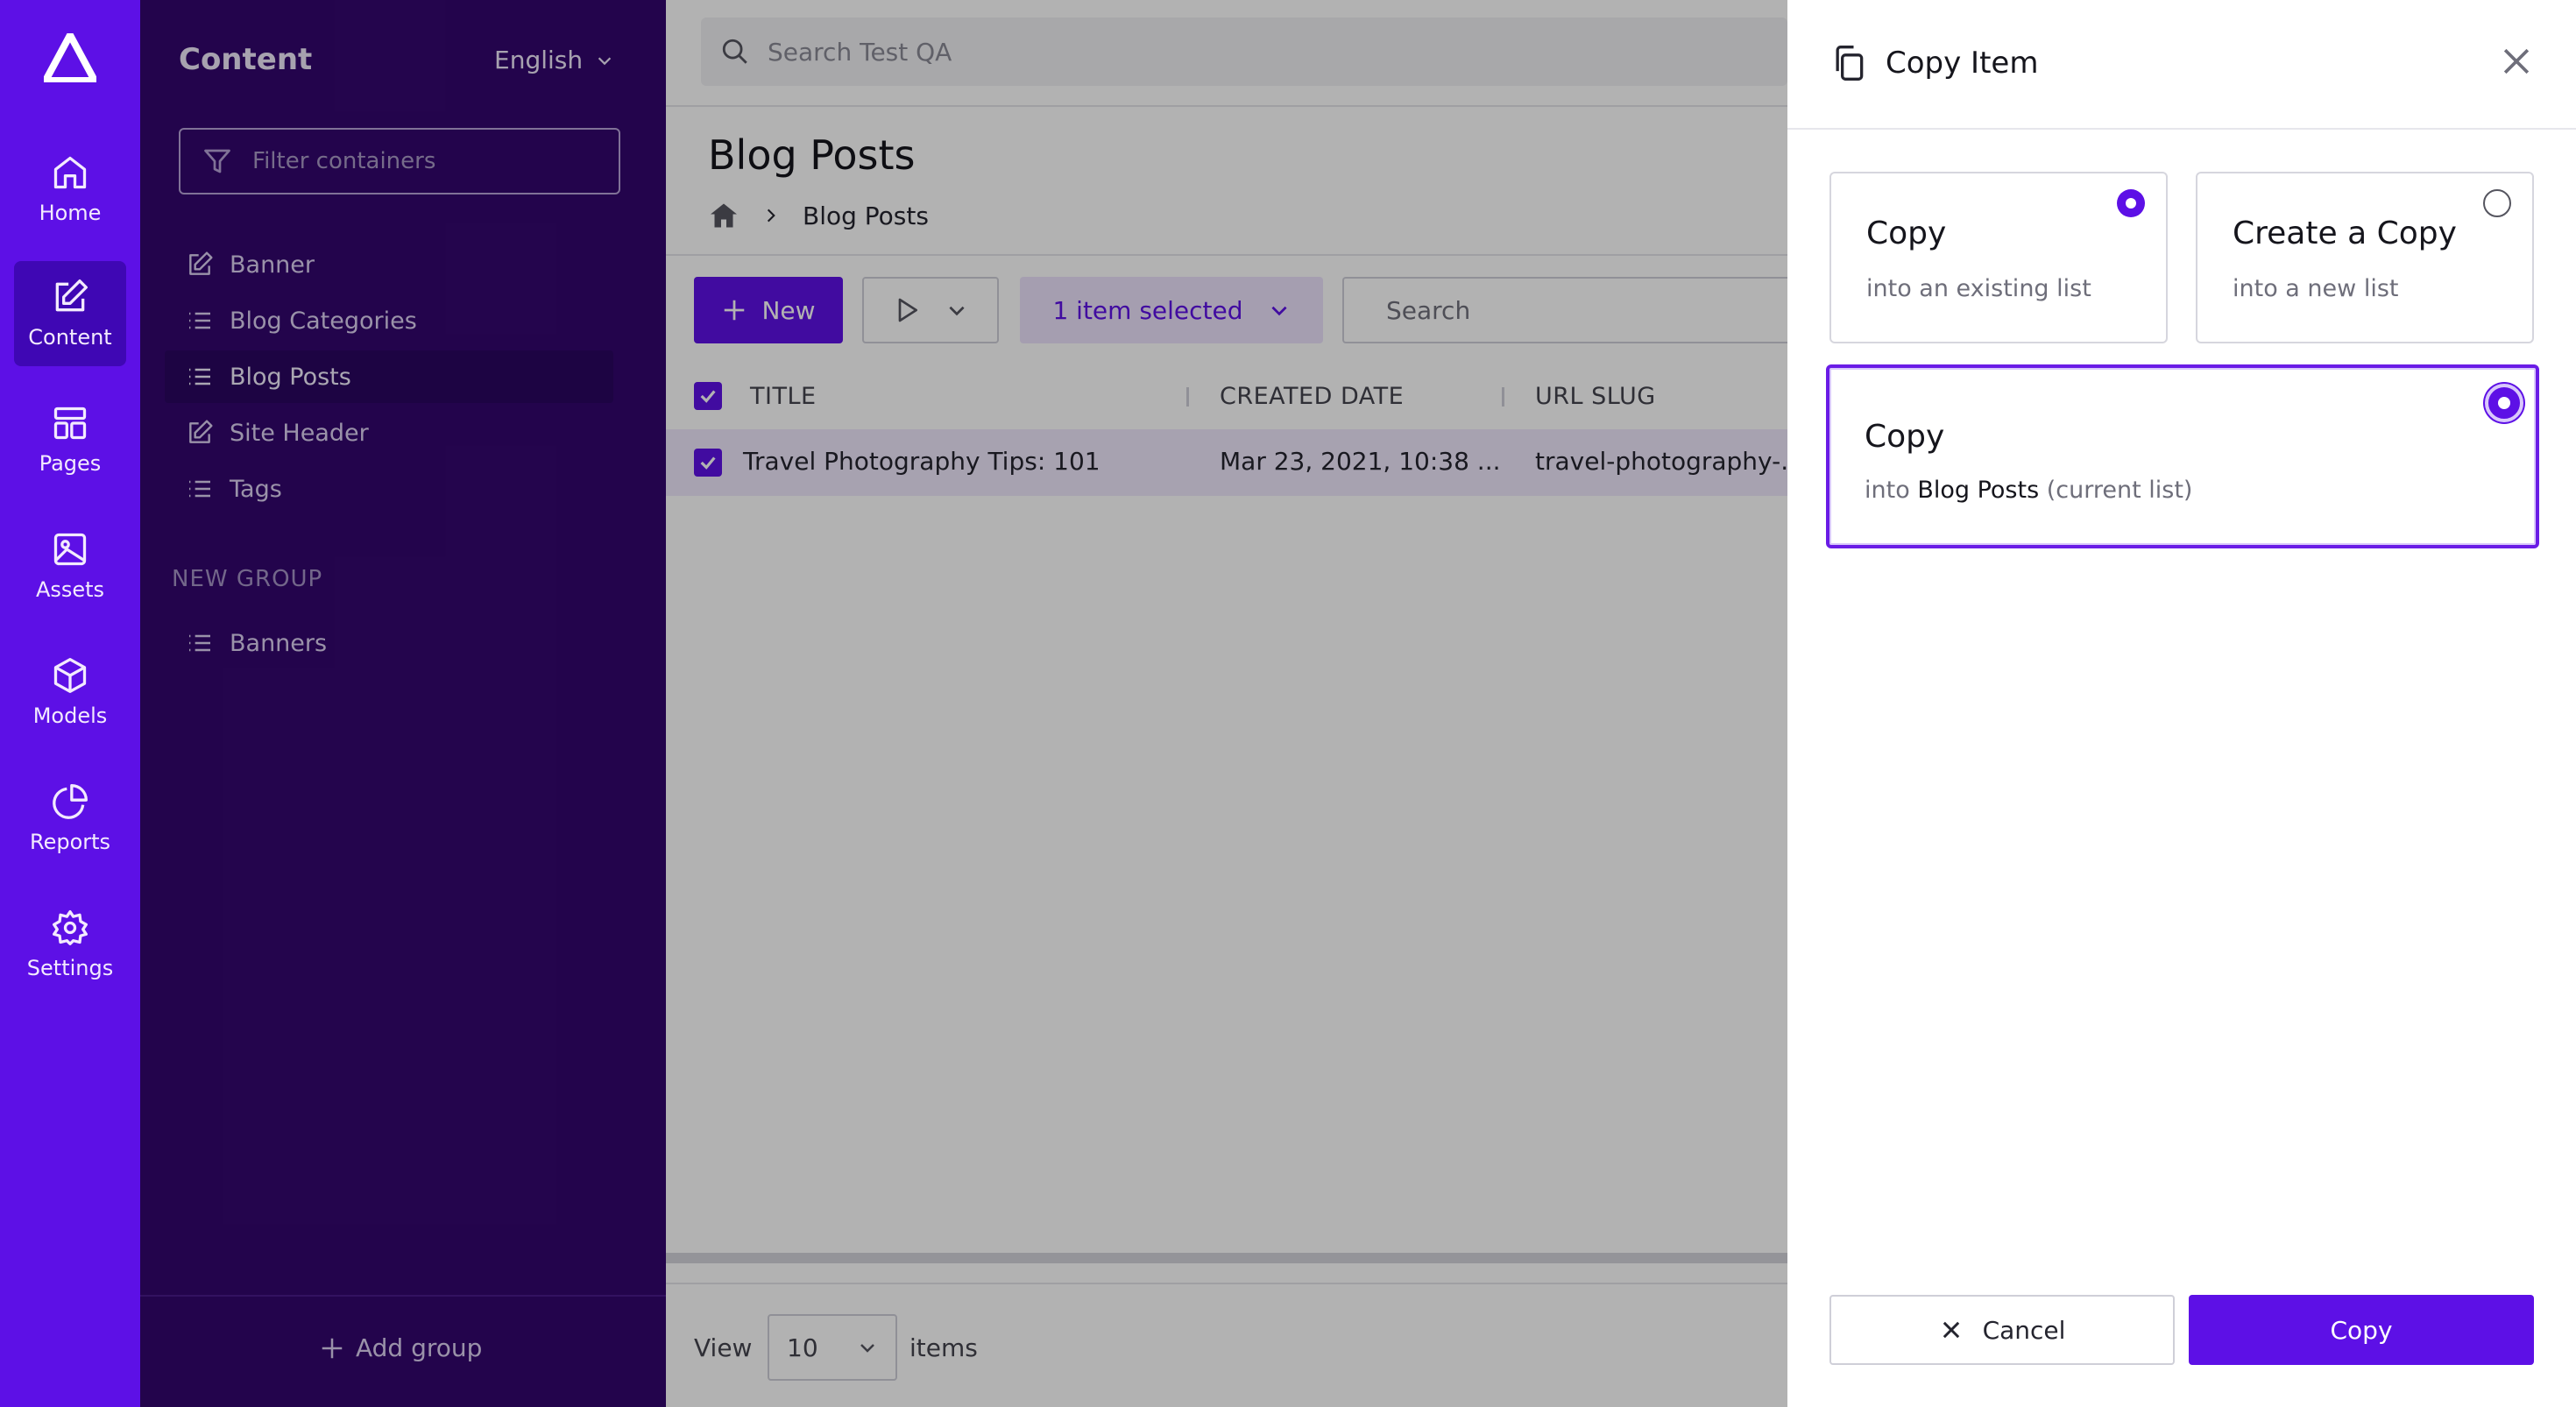 This screenshot has height=1407, width=2576. What do you see at coordinates (70, 842) in the screenshot?
I see `rail-item-label: Reports` at bounding box center [70, 842].